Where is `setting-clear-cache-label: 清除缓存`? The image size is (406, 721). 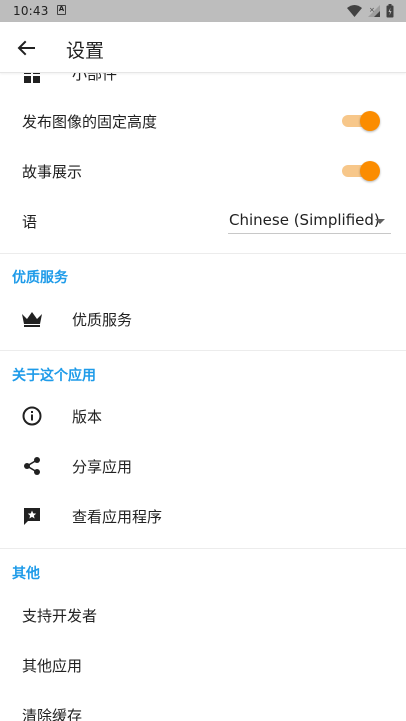 setting-clear-cache-label: 清除缓存 is located at coordinates (52, 713).